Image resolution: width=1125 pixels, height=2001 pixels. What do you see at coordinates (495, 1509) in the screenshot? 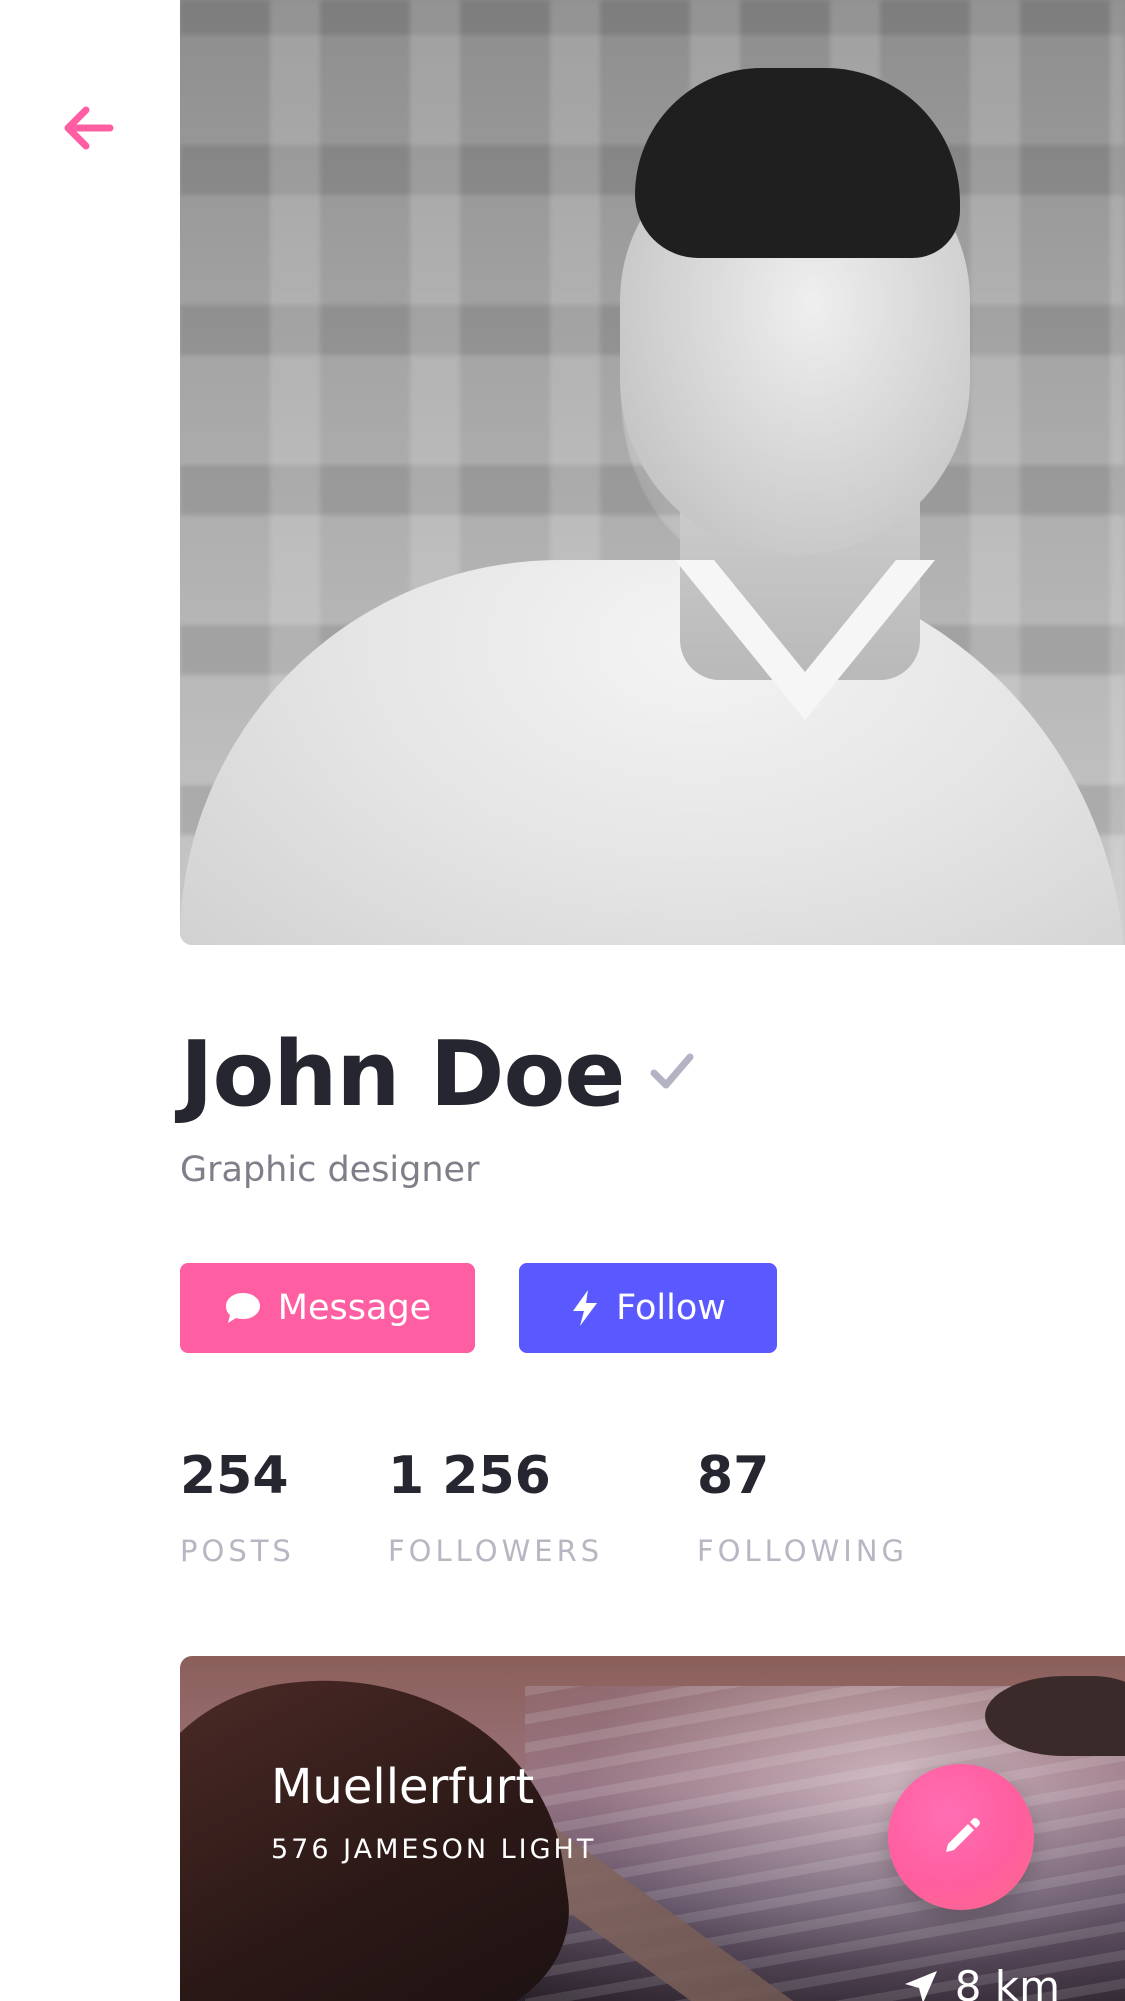
I see `stat-followers: 1 256 FOLLOWERS` at bounding box center [495, 1509].